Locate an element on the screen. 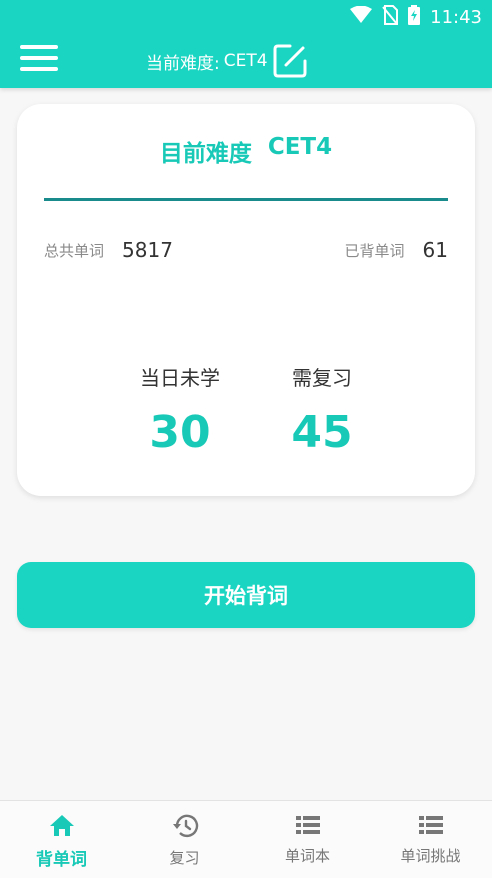  learned-words: 已背单词 61 is located at coordinates (396, 250).